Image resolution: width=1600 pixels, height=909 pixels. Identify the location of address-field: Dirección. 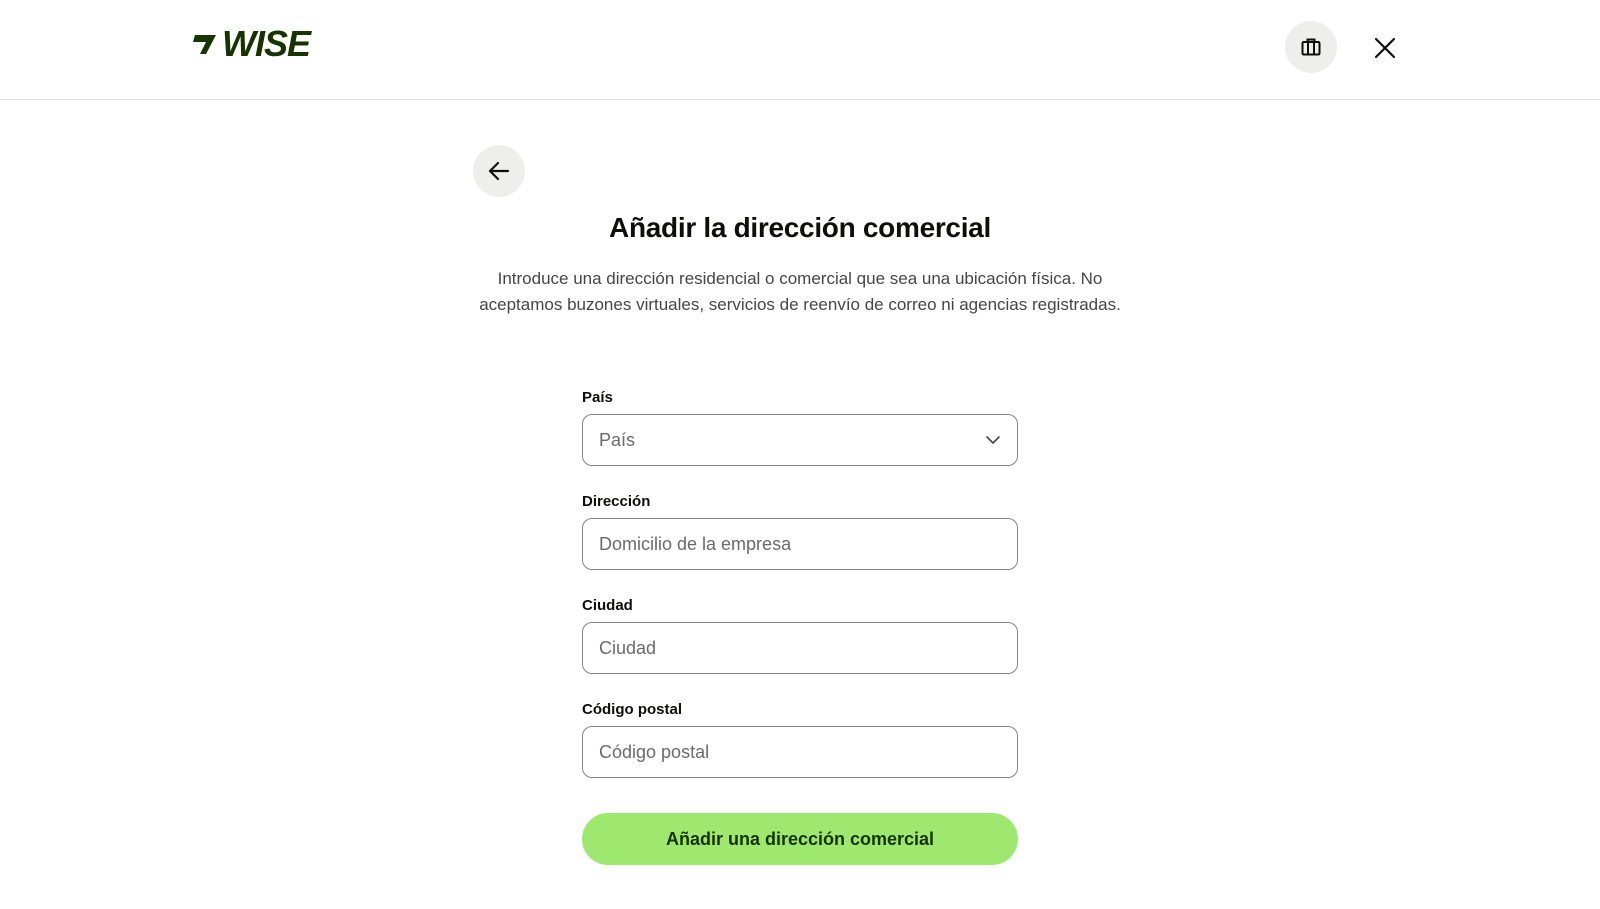
(800, 531).